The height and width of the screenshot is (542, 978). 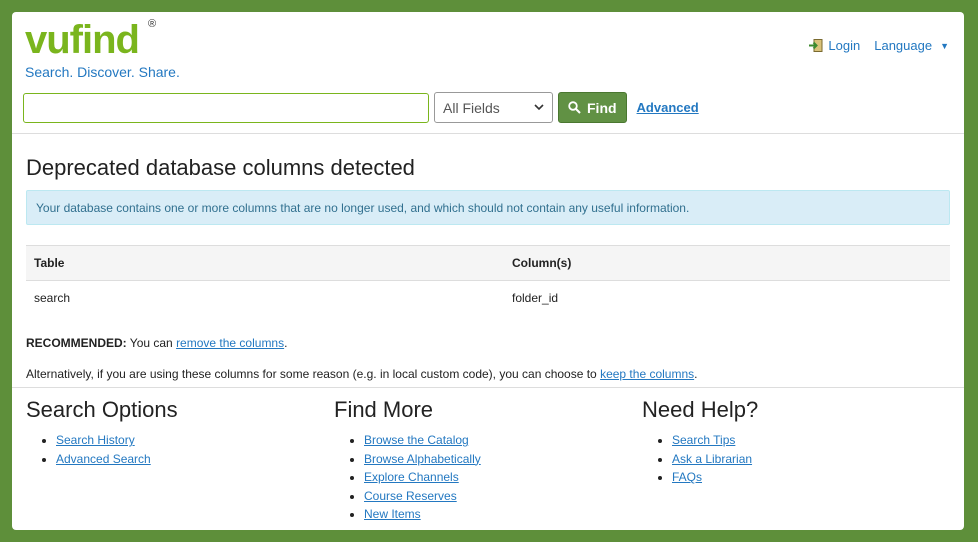 I want to click on search-type-select: All Fields, so click(x=493, y=107).